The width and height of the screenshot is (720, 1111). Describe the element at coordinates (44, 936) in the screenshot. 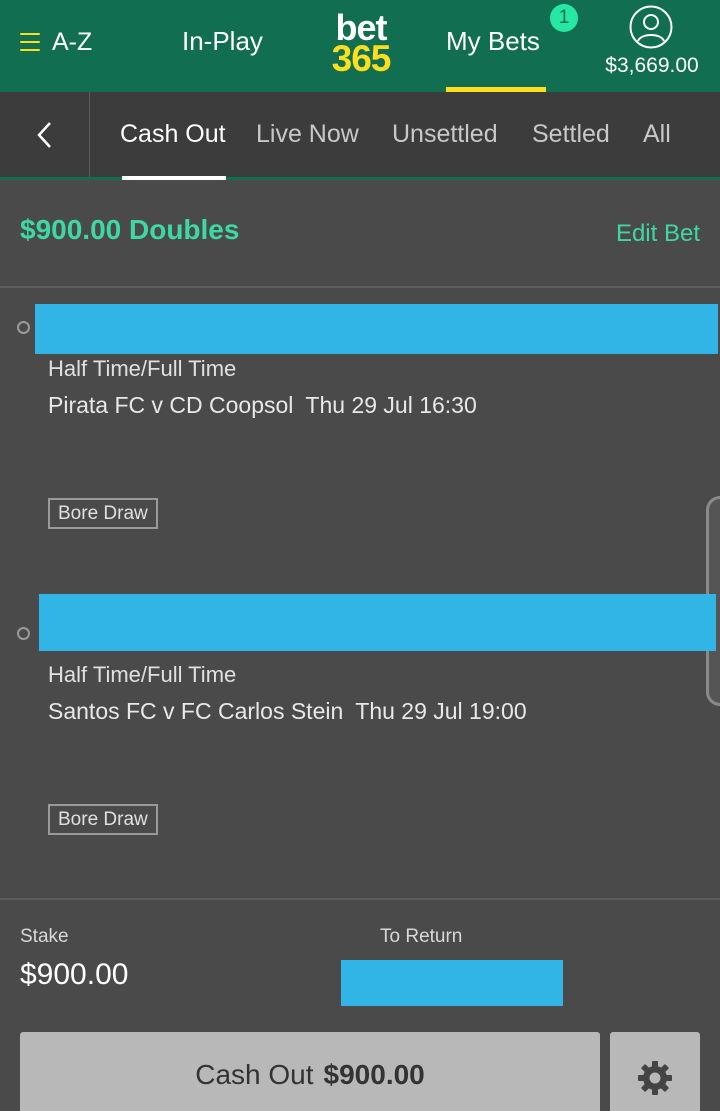

I see `stake-label: Stake` at that location.